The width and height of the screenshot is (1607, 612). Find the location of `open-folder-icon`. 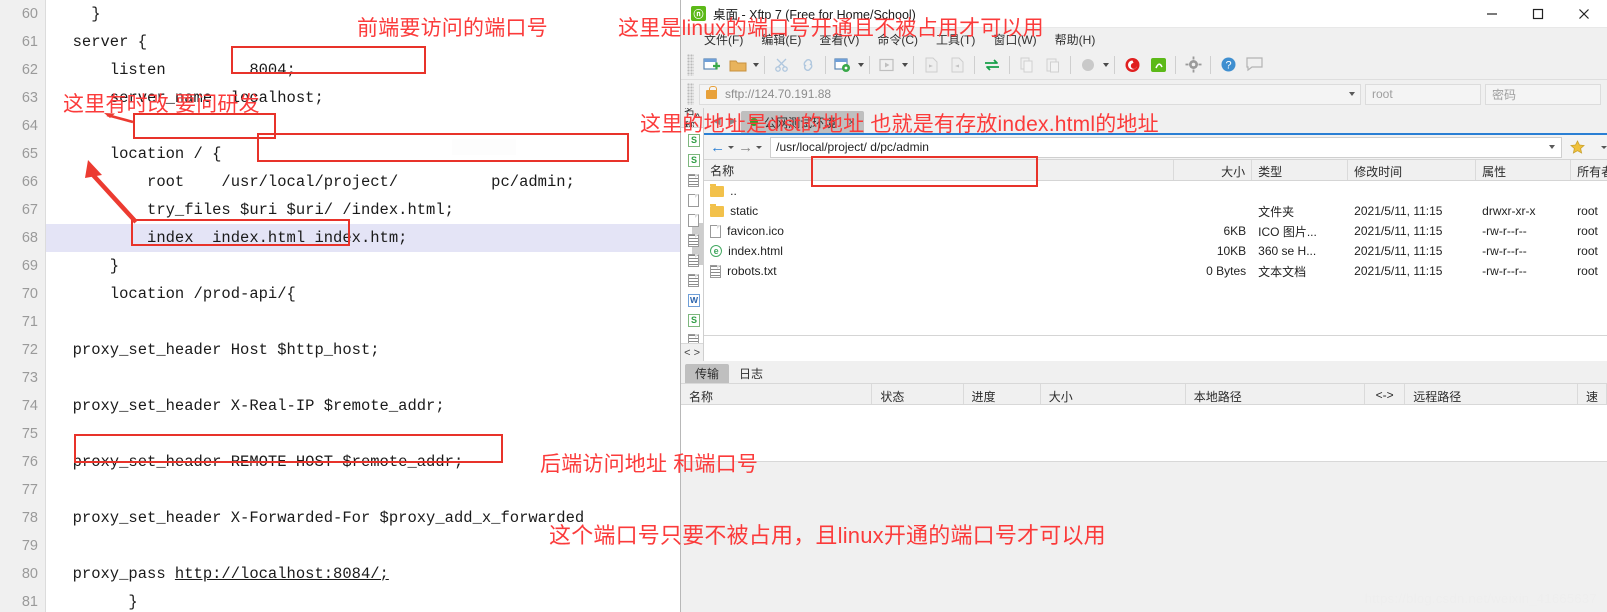

open-folder-icon is located at coordinates (738, 65).